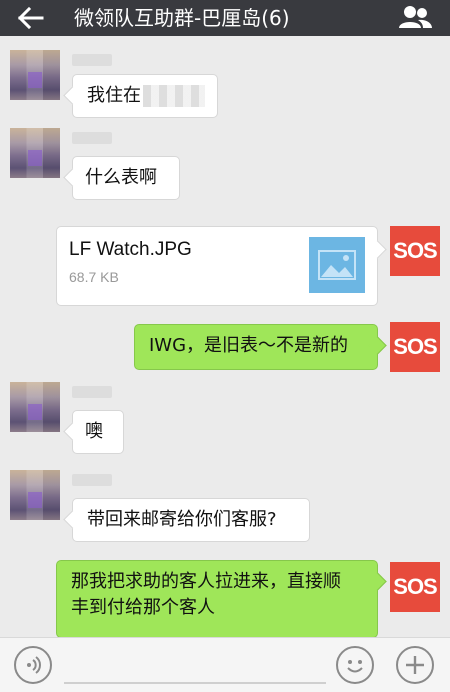  I want to click on voice-icon, so click(34, 665).